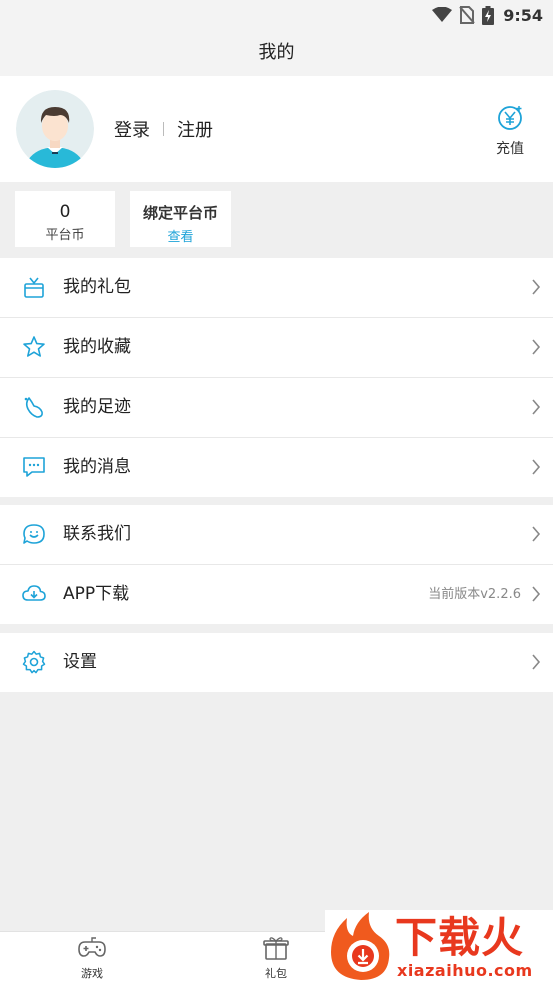 The image size is (553, 984). I want to click on menu-group-app: 联系我们 APP下载 当前版本v2.2.6, so click(276, 564).